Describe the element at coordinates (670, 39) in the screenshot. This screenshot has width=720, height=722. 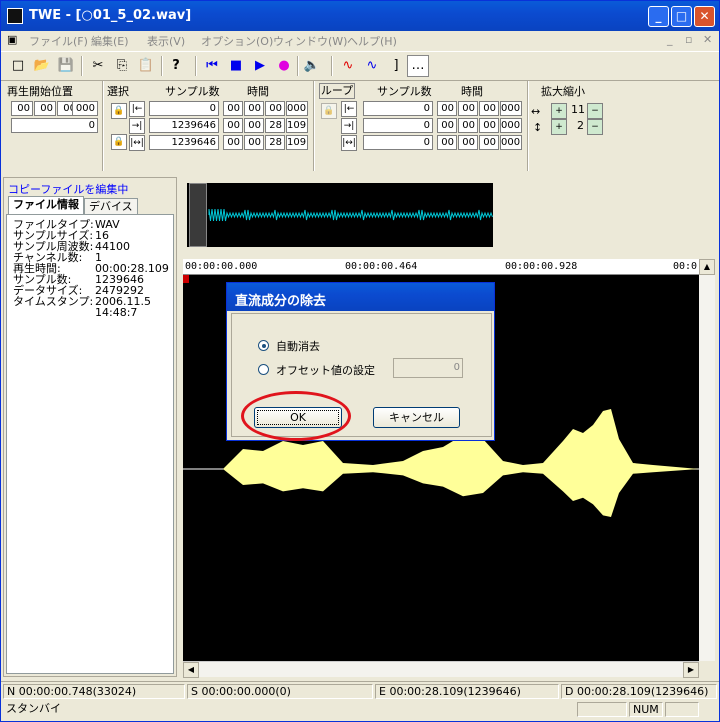
I see `child-minimize-icon: _` at that location.